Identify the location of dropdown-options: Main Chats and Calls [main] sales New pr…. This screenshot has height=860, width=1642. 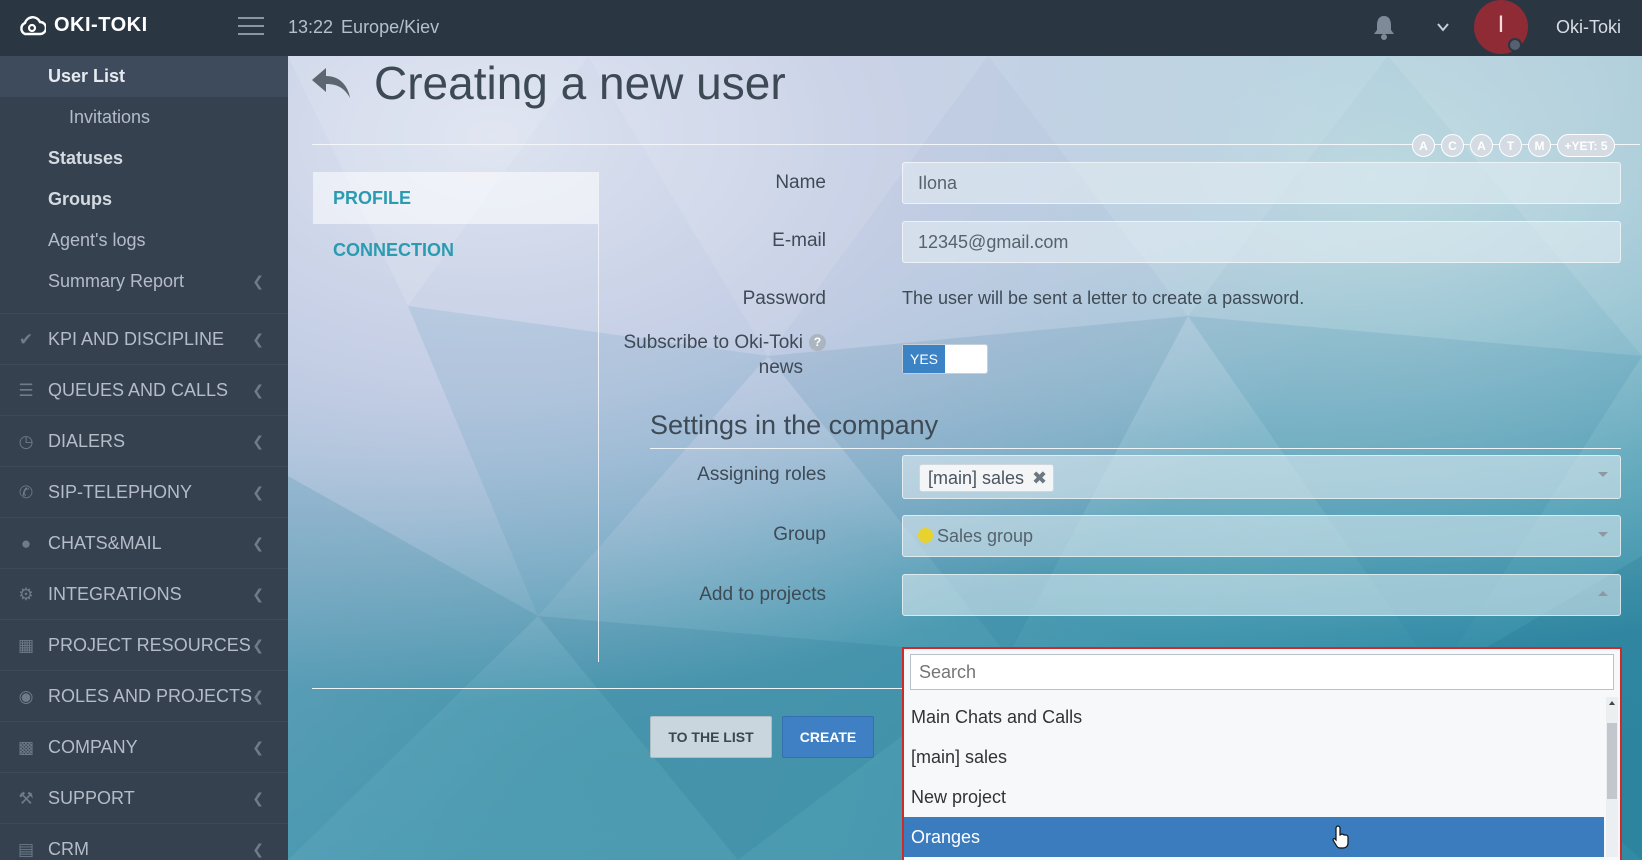
(1254, 777).